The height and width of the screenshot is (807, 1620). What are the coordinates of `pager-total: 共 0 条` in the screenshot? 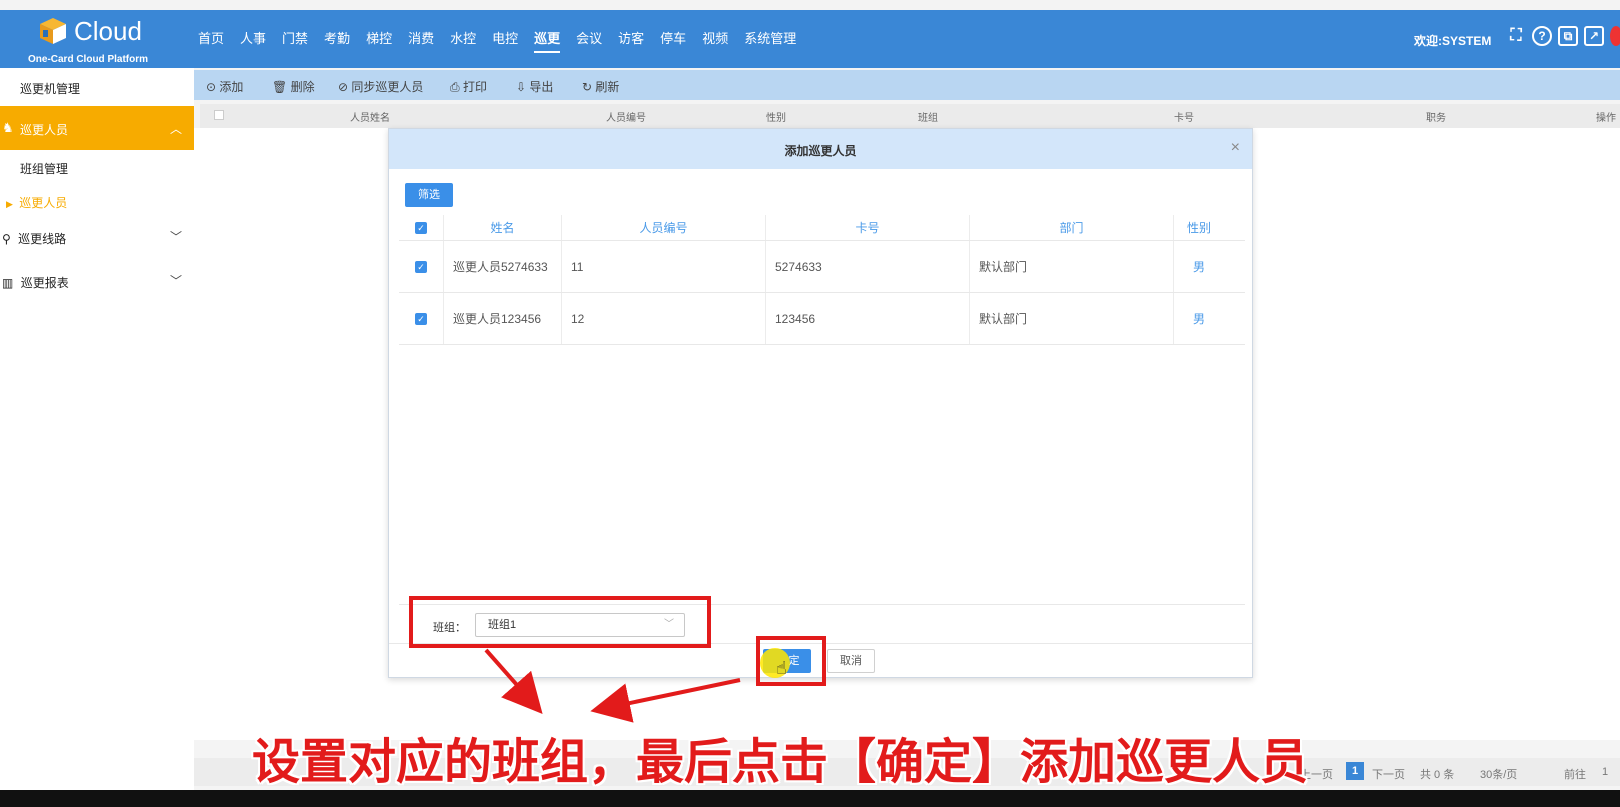 It's located at (1437, 775).